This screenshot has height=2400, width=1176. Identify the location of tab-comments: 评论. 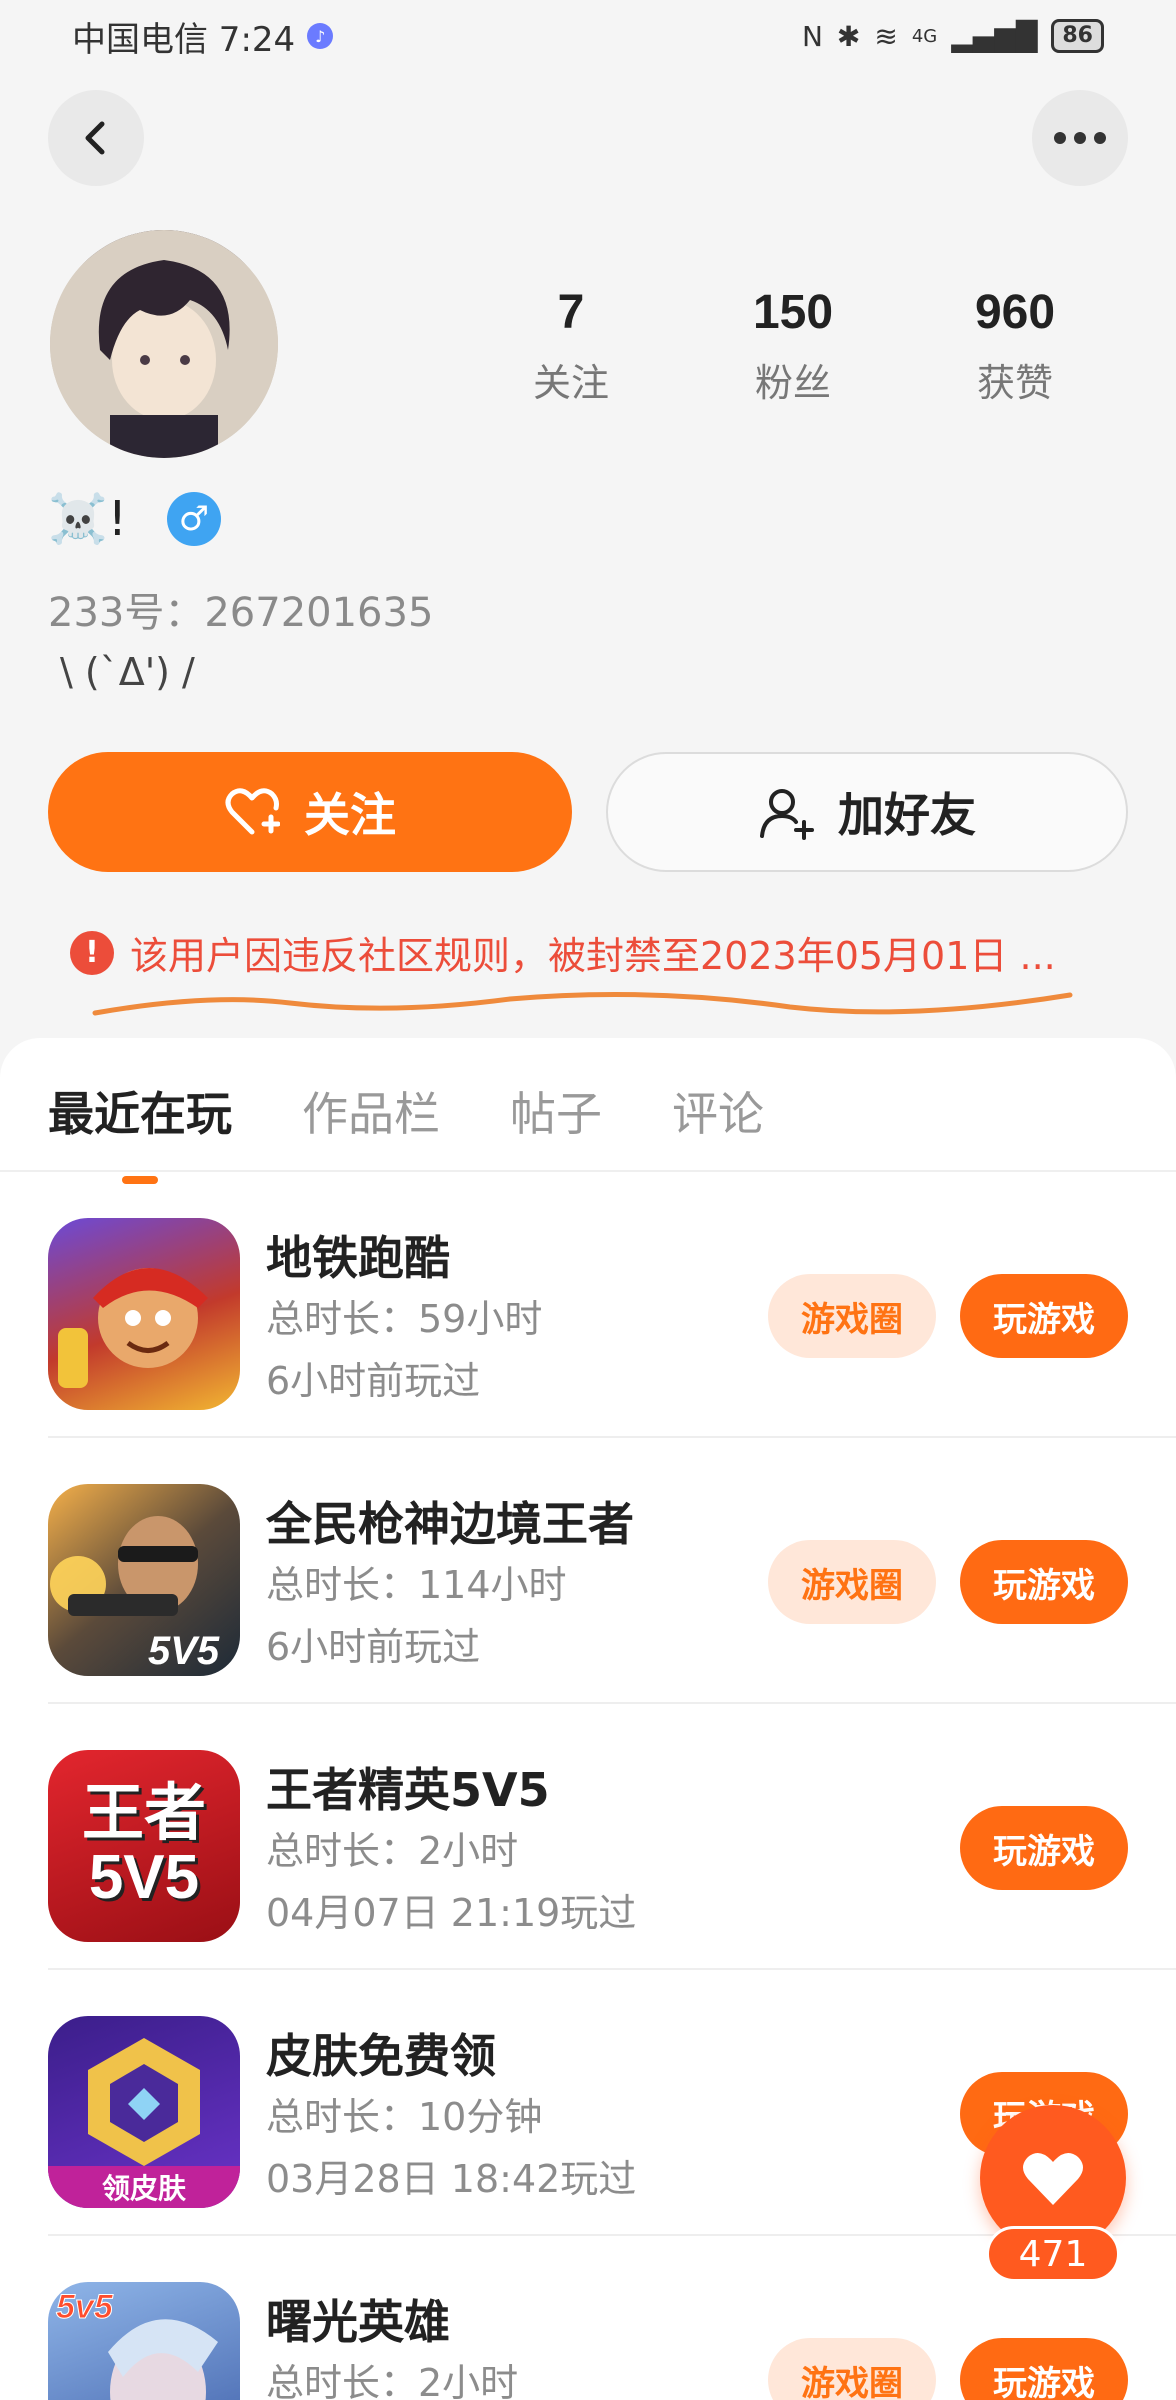
(718, 1111).